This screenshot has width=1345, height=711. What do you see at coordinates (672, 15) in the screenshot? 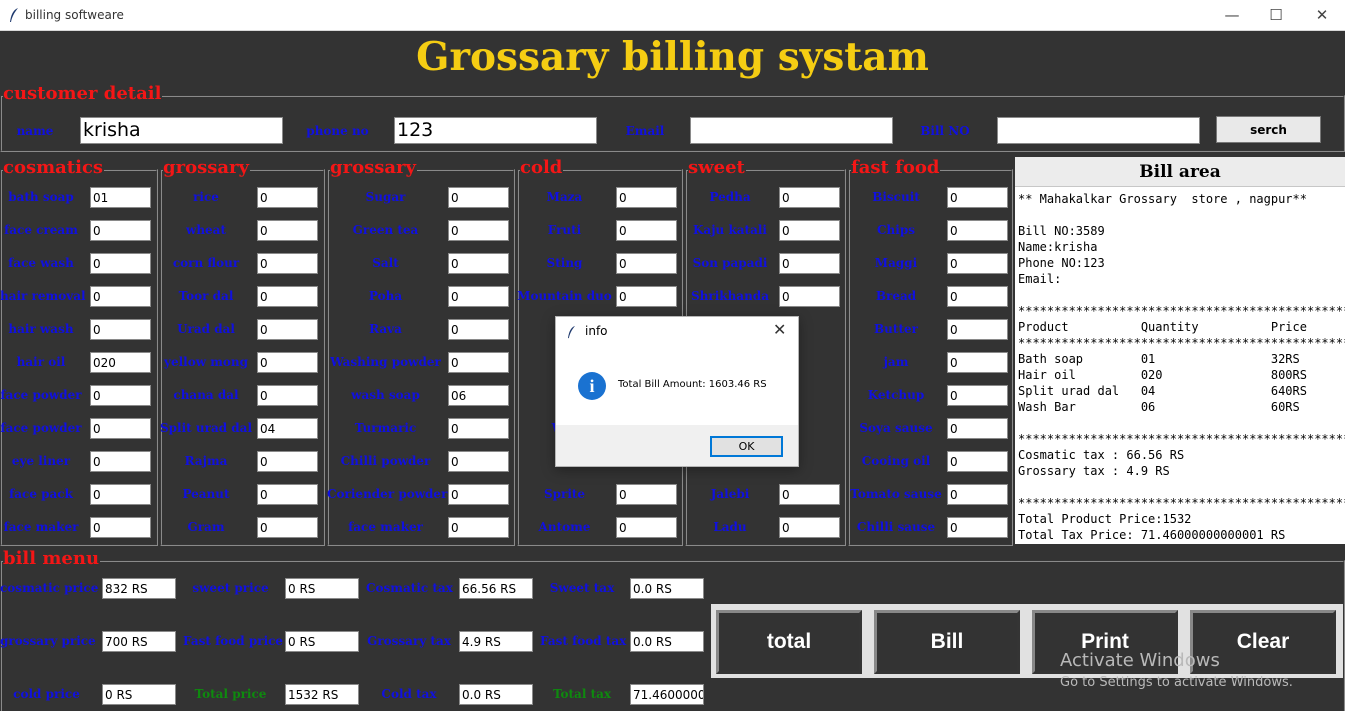
I see `title-bar: billing softweare — ☐ ✕` at bounding box center [672, 15].